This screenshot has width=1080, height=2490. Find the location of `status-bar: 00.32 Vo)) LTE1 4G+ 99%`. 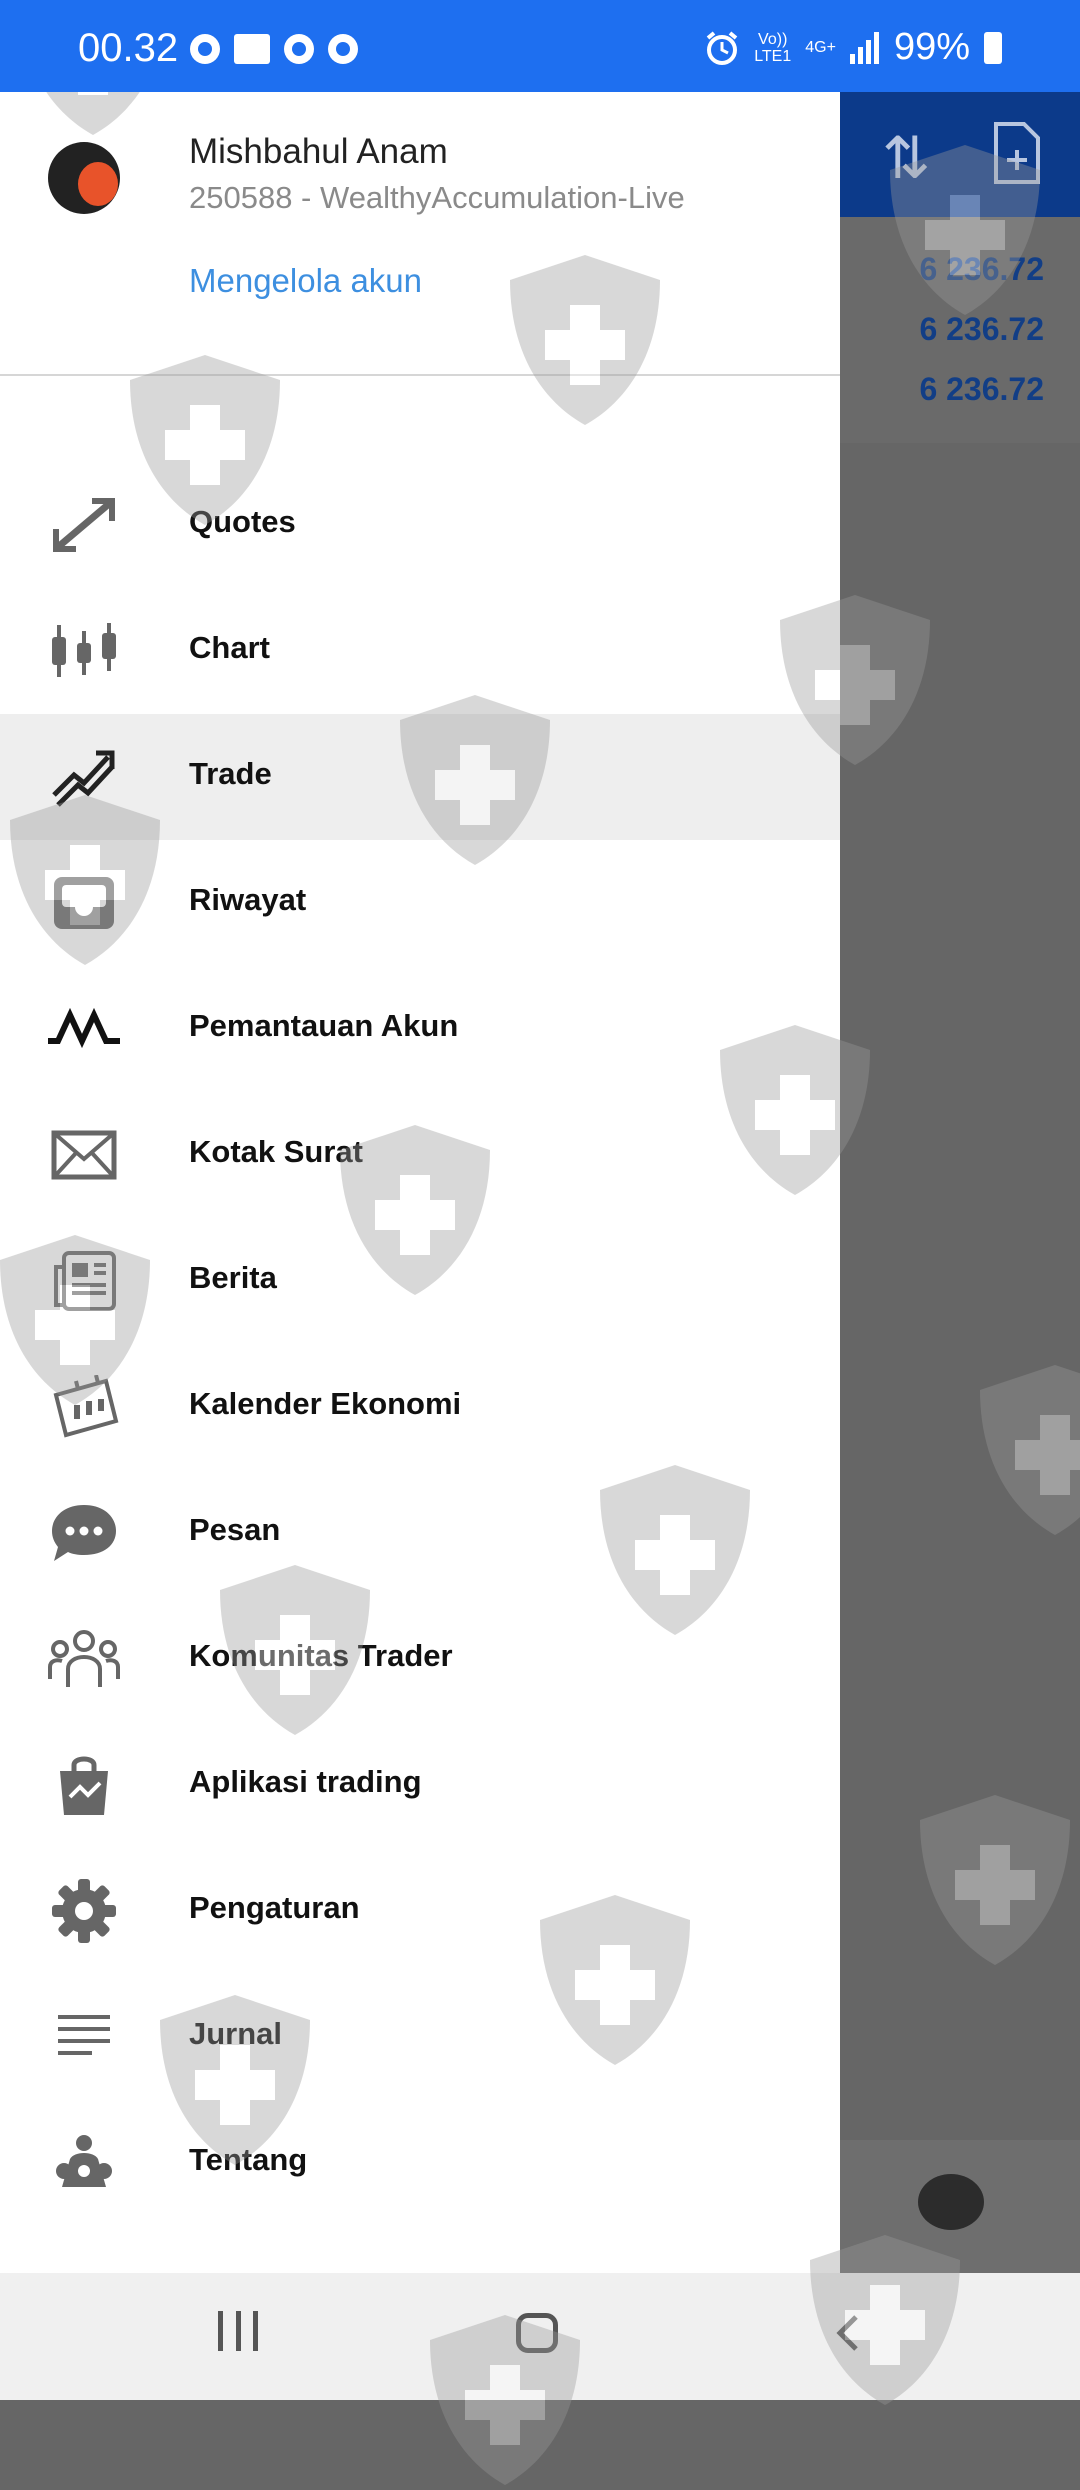

status-bar: 00.32 Vo)) LTE1 4G+ 99% is located at coordinates (540, 46).